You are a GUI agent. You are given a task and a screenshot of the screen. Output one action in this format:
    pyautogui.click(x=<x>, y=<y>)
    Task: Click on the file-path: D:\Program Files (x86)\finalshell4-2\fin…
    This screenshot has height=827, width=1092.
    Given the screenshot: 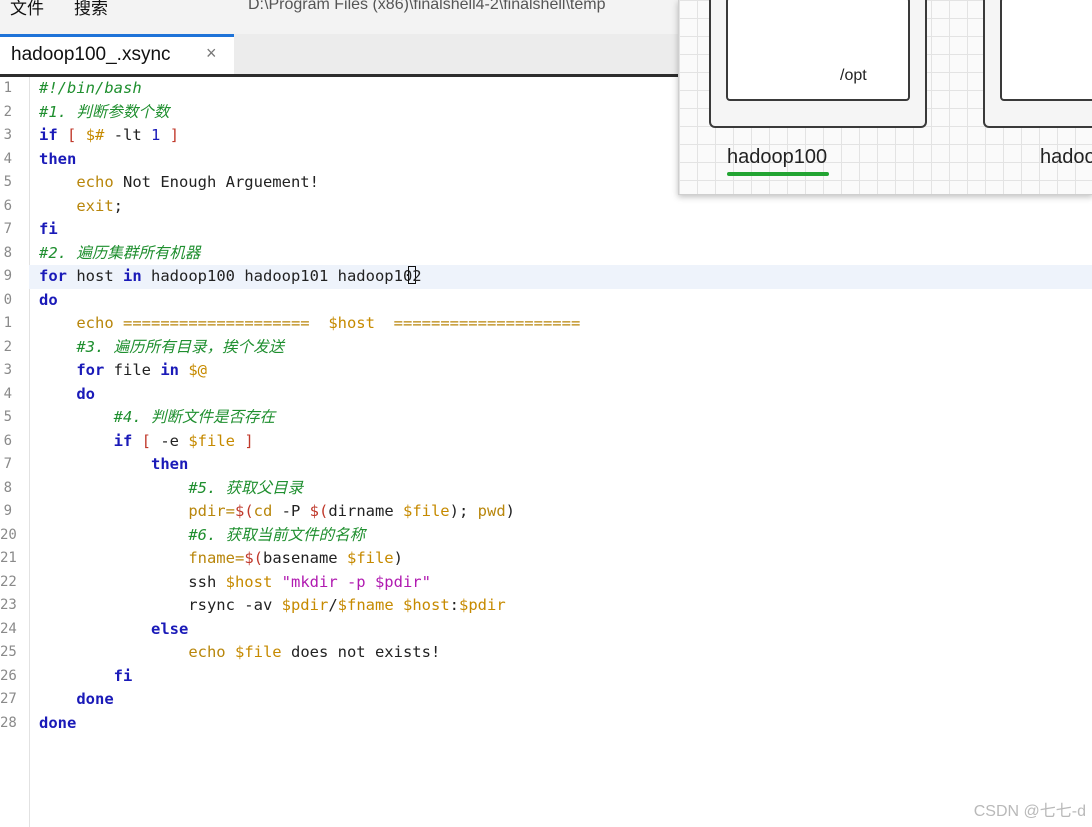 What is the action you would take?
    pyautogui.click(x=427, y=6)
    